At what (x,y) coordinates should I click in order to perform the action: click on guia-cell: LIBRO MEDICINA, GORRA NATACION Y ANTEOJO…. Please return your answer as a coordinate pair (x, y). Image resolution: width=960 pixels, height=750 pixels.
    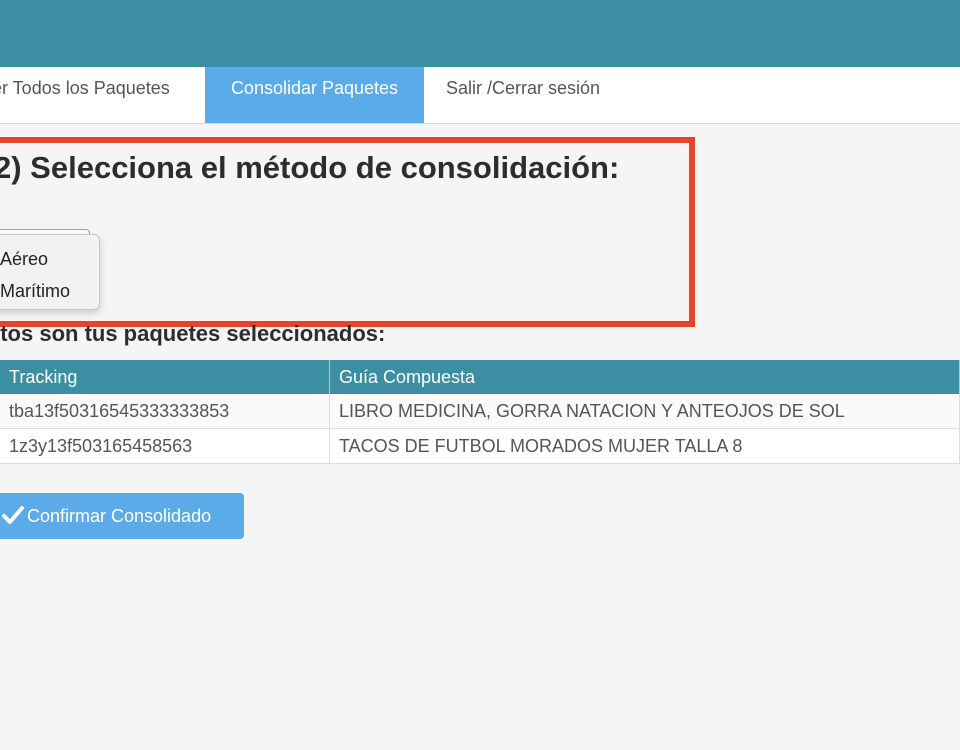
    Looking at the image, I should click on (644, 411).